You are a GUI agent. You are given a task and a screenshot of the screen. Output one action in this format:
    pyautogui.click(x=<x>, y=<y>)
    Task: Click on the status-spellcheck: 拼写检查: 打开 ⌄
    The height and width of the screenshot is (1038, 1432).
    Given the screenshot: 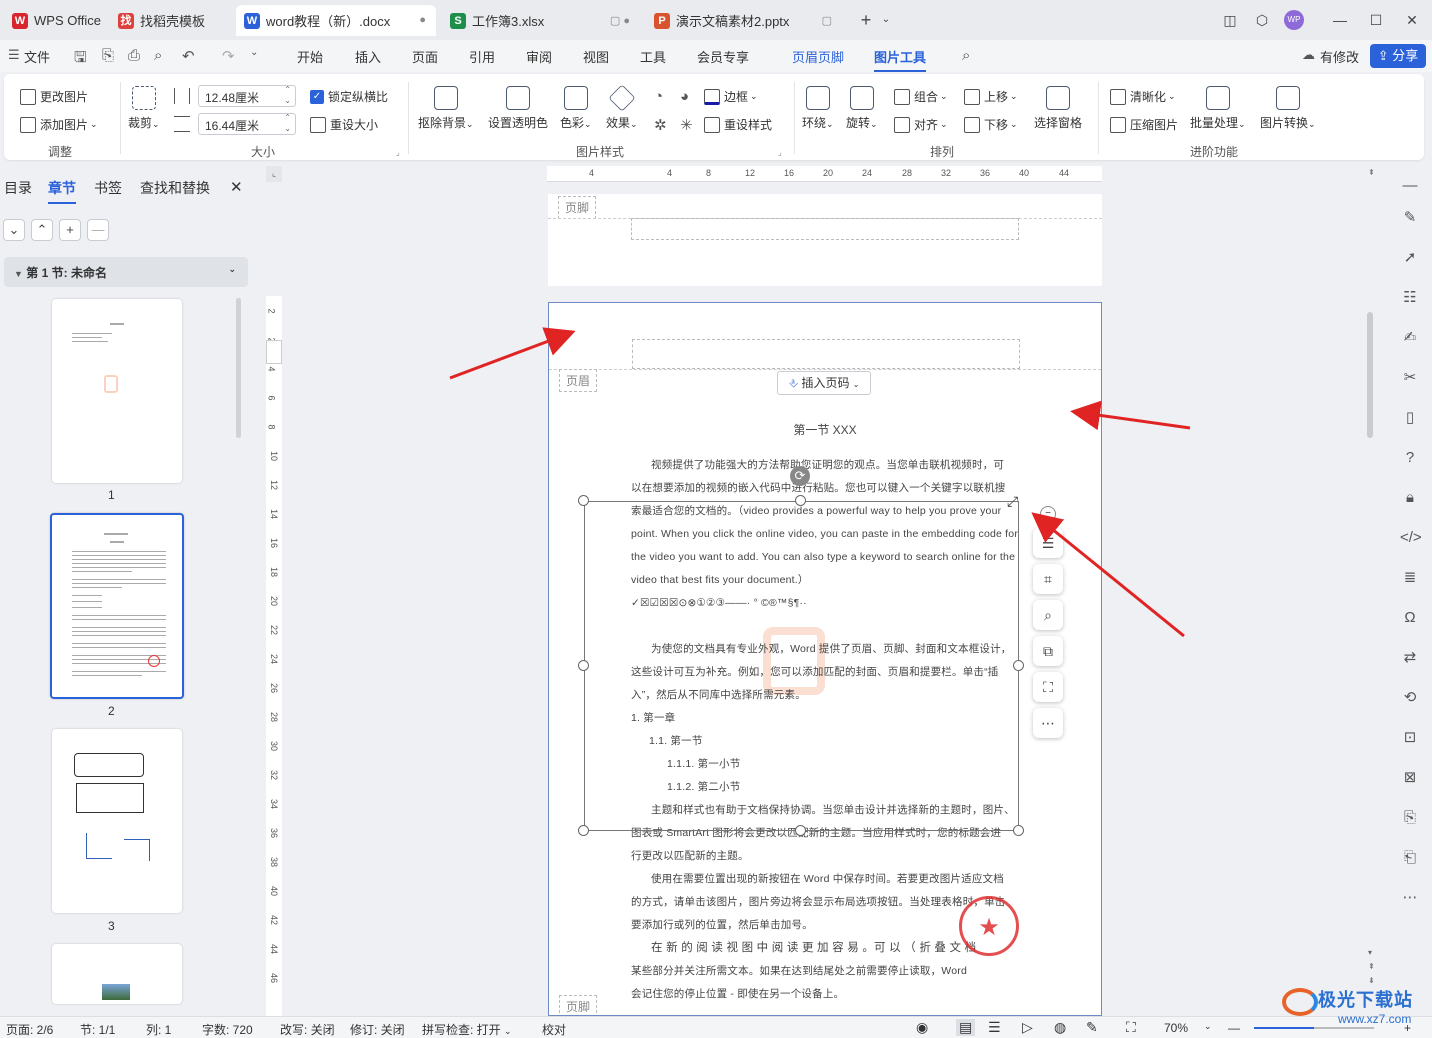 What is the action you would take?
    pyautogui.click(x=467, y=1029)
    